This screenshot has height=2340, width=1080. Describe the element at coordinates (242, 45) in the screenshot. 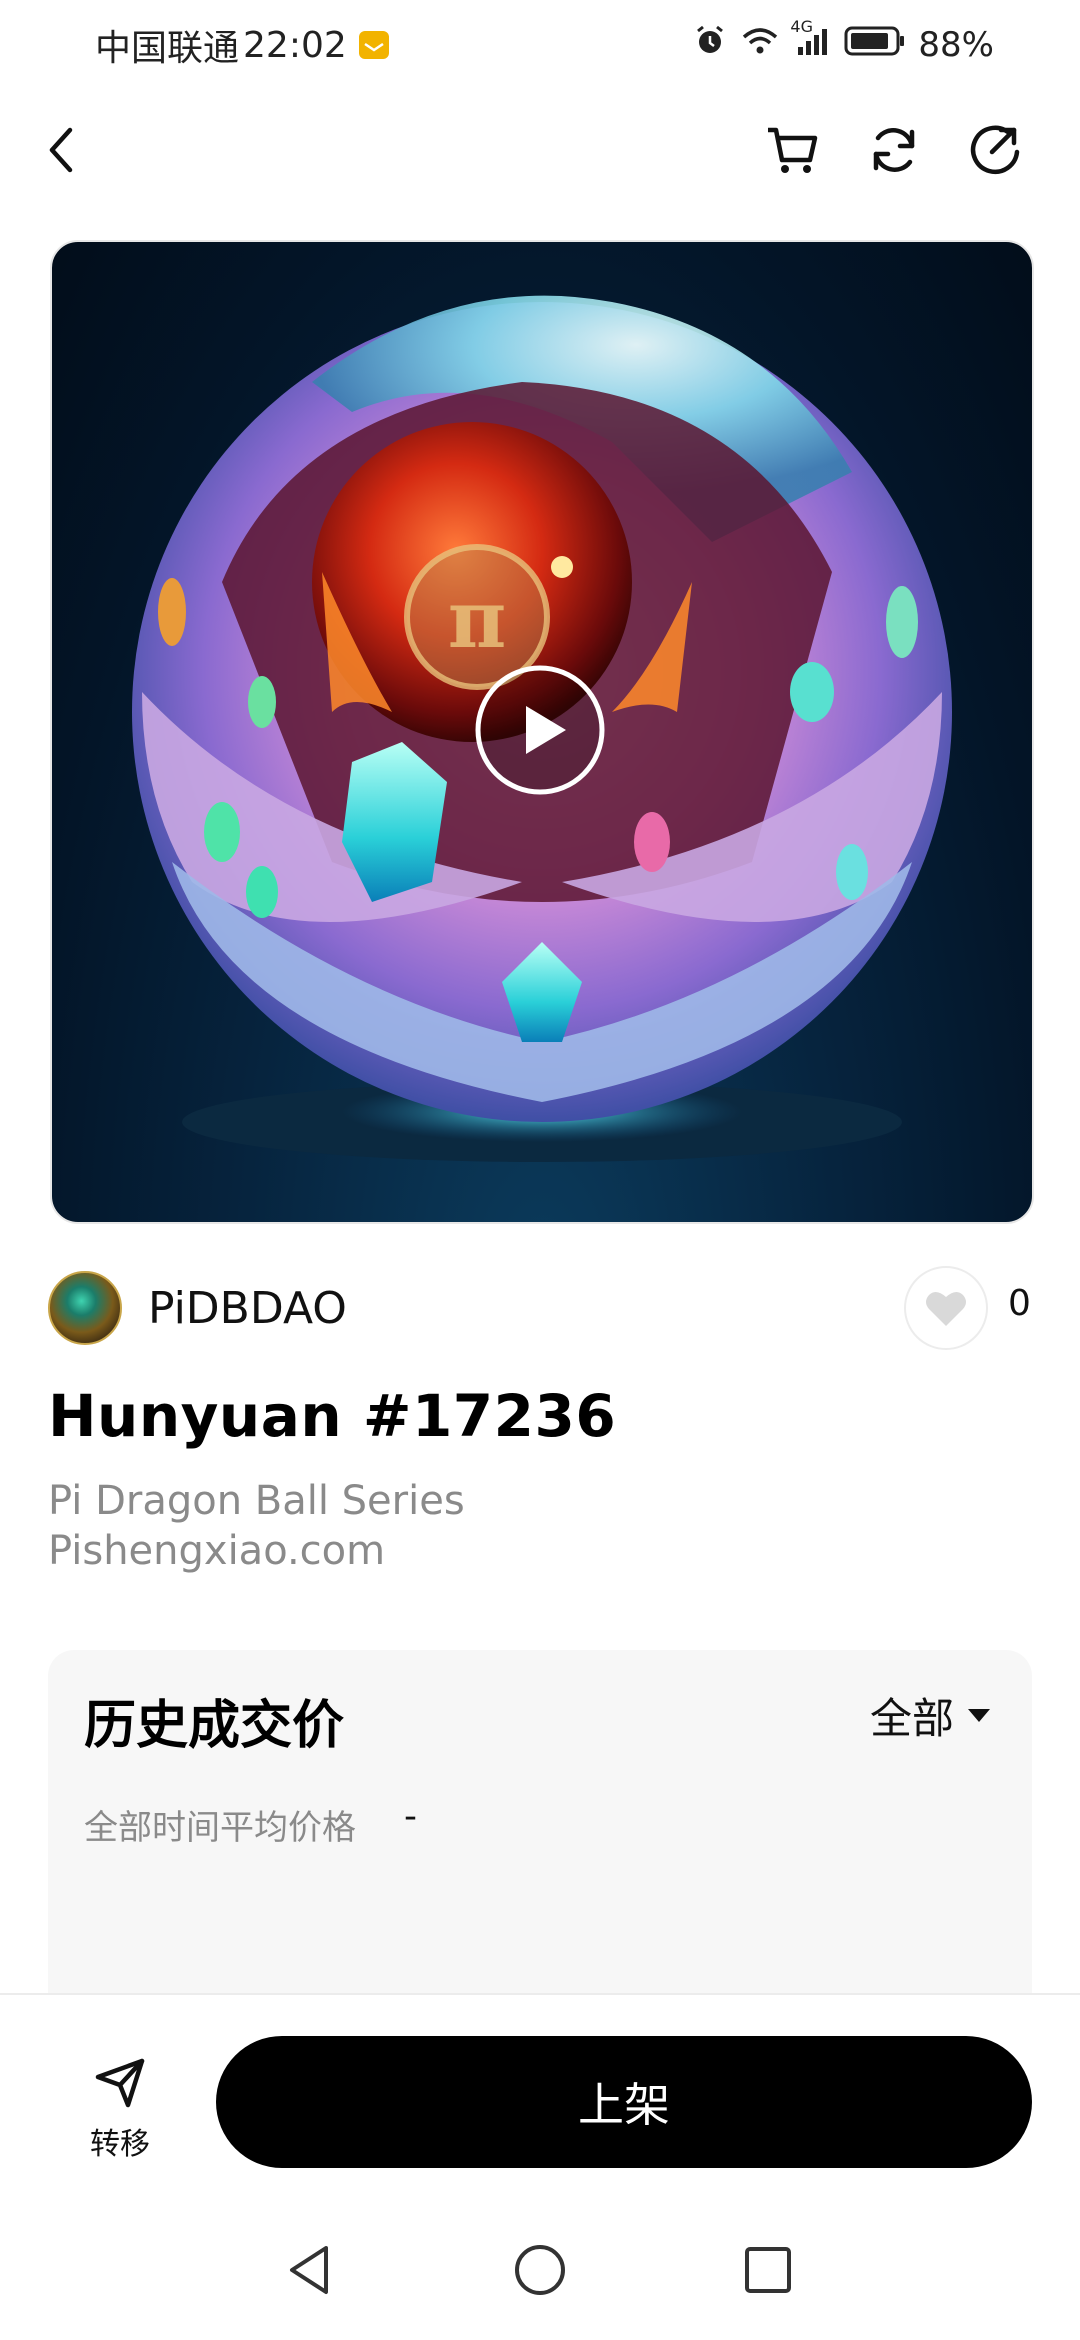

I see `status-left: 中国联通 22:02` at that location.